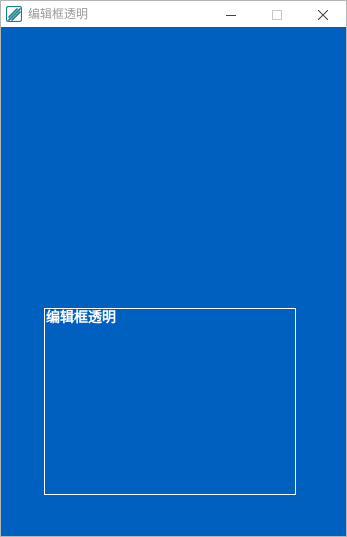 The image size is (347, 537). I want to click on title-bar: 编辑框透明, so click(173, 14).